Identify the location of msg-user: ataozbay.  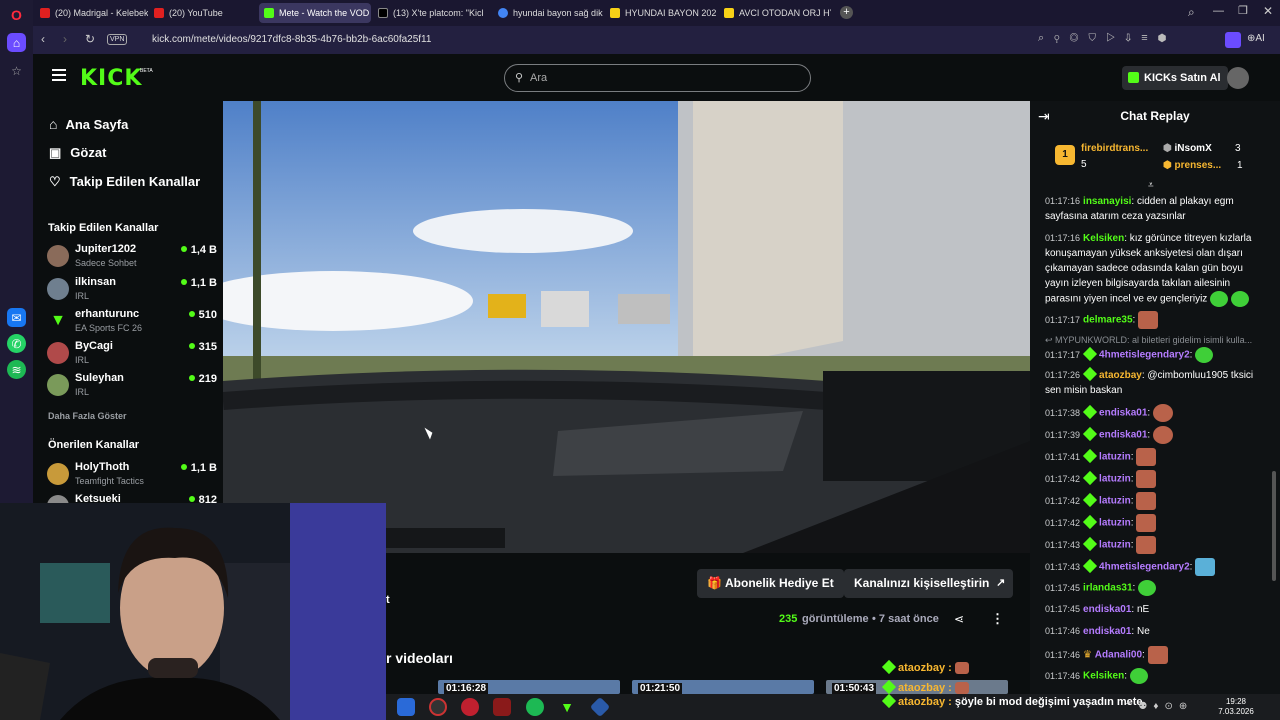
(1120, 375).